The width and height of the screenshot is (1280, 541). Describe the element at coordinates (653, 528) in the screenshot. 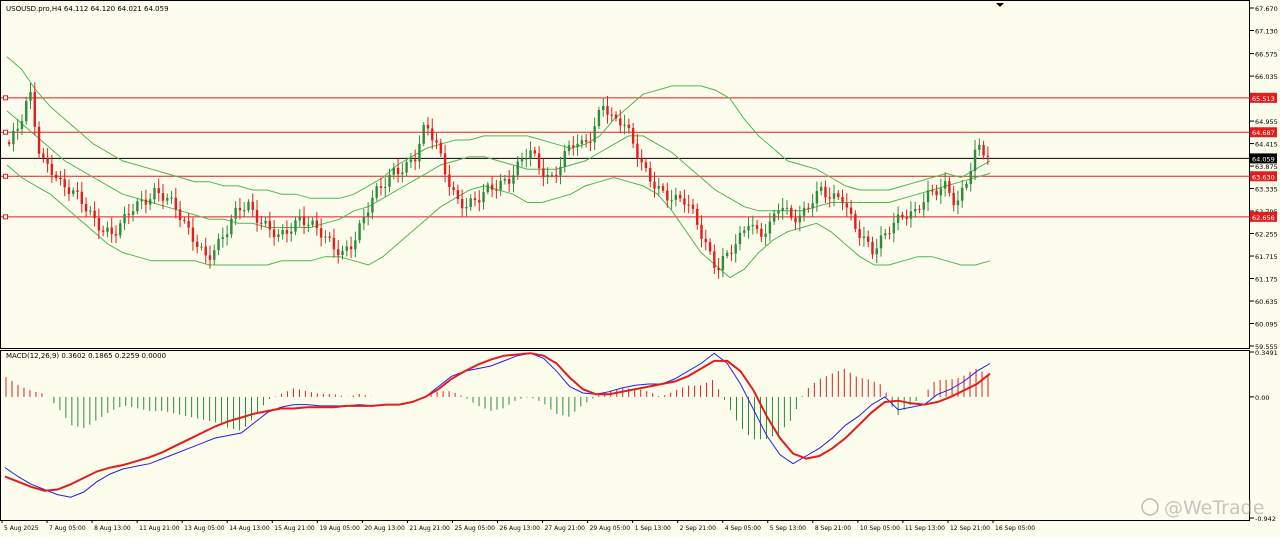

I see `time-tick-label: 1 Sep 13:00` at that location.